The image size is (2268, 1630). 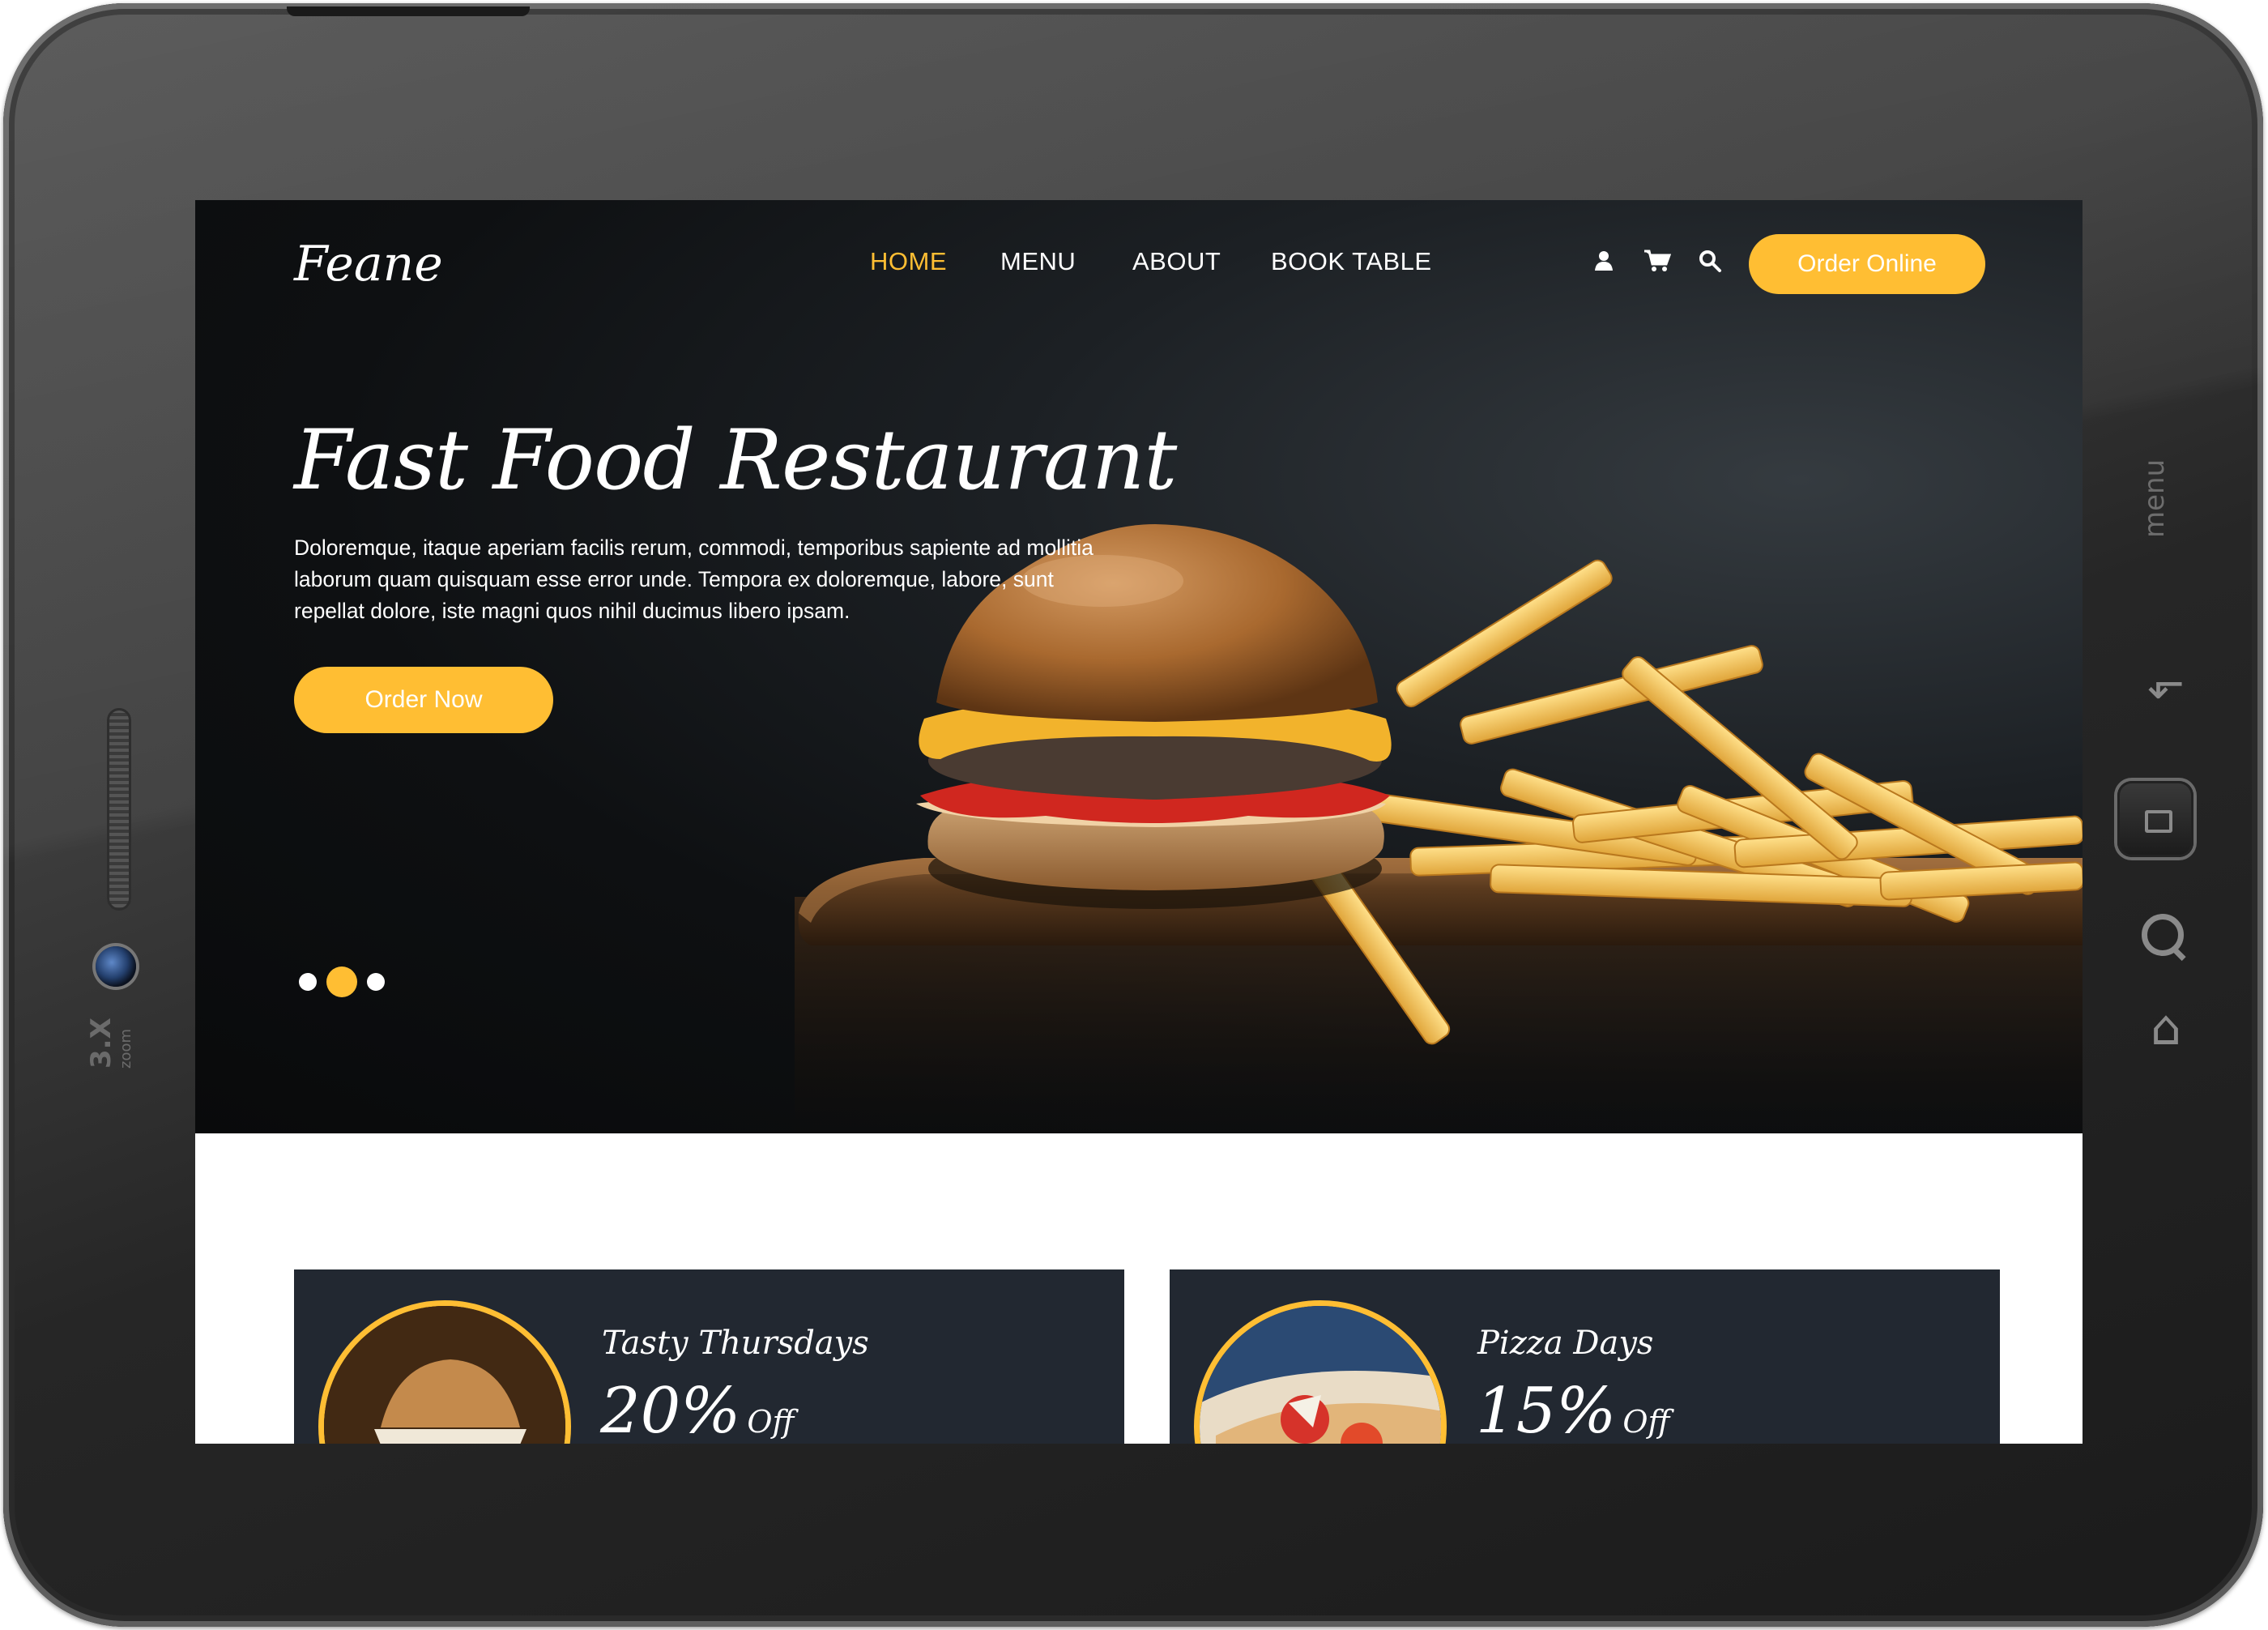 I want to click on order-online-button: Order Online, so click(x=1867, y=264).